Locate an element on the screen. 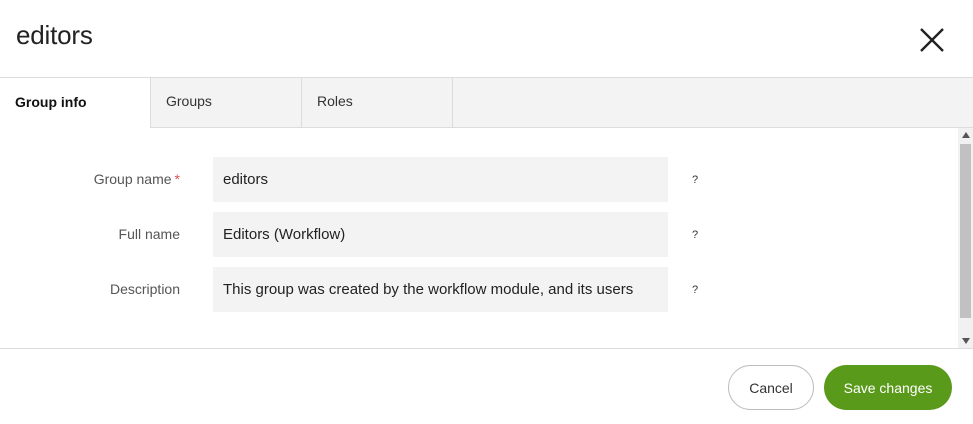 This screenshot has width=973, height=424. vertical-scrollbar is located at coordinates (965, 238).